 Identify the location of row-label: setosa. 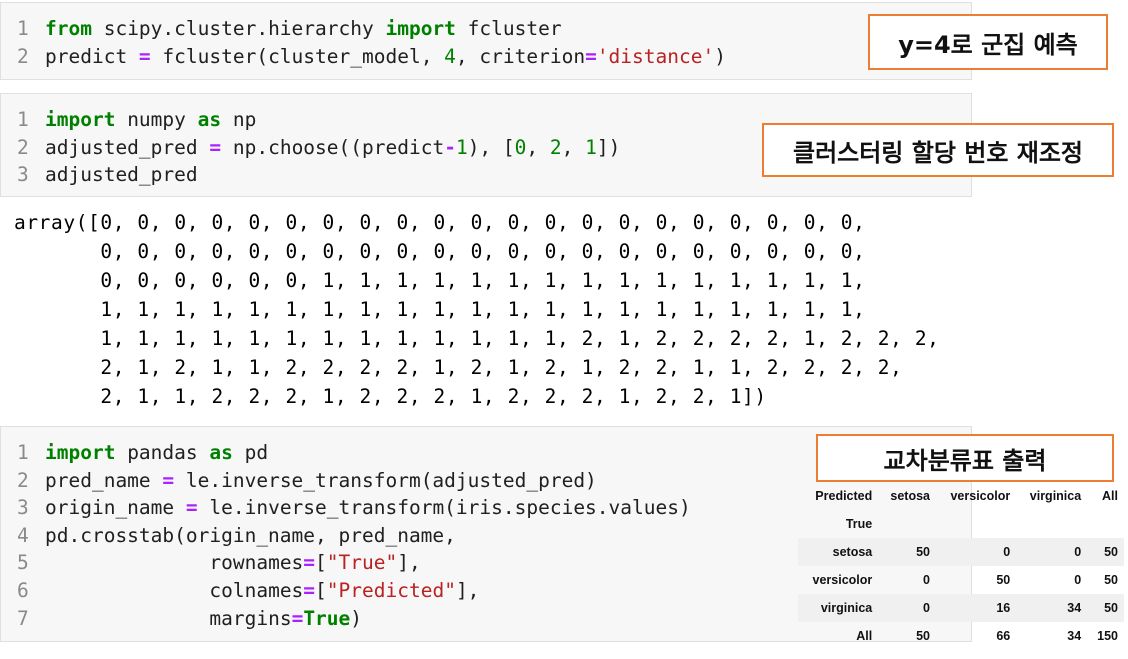
(838, 552).